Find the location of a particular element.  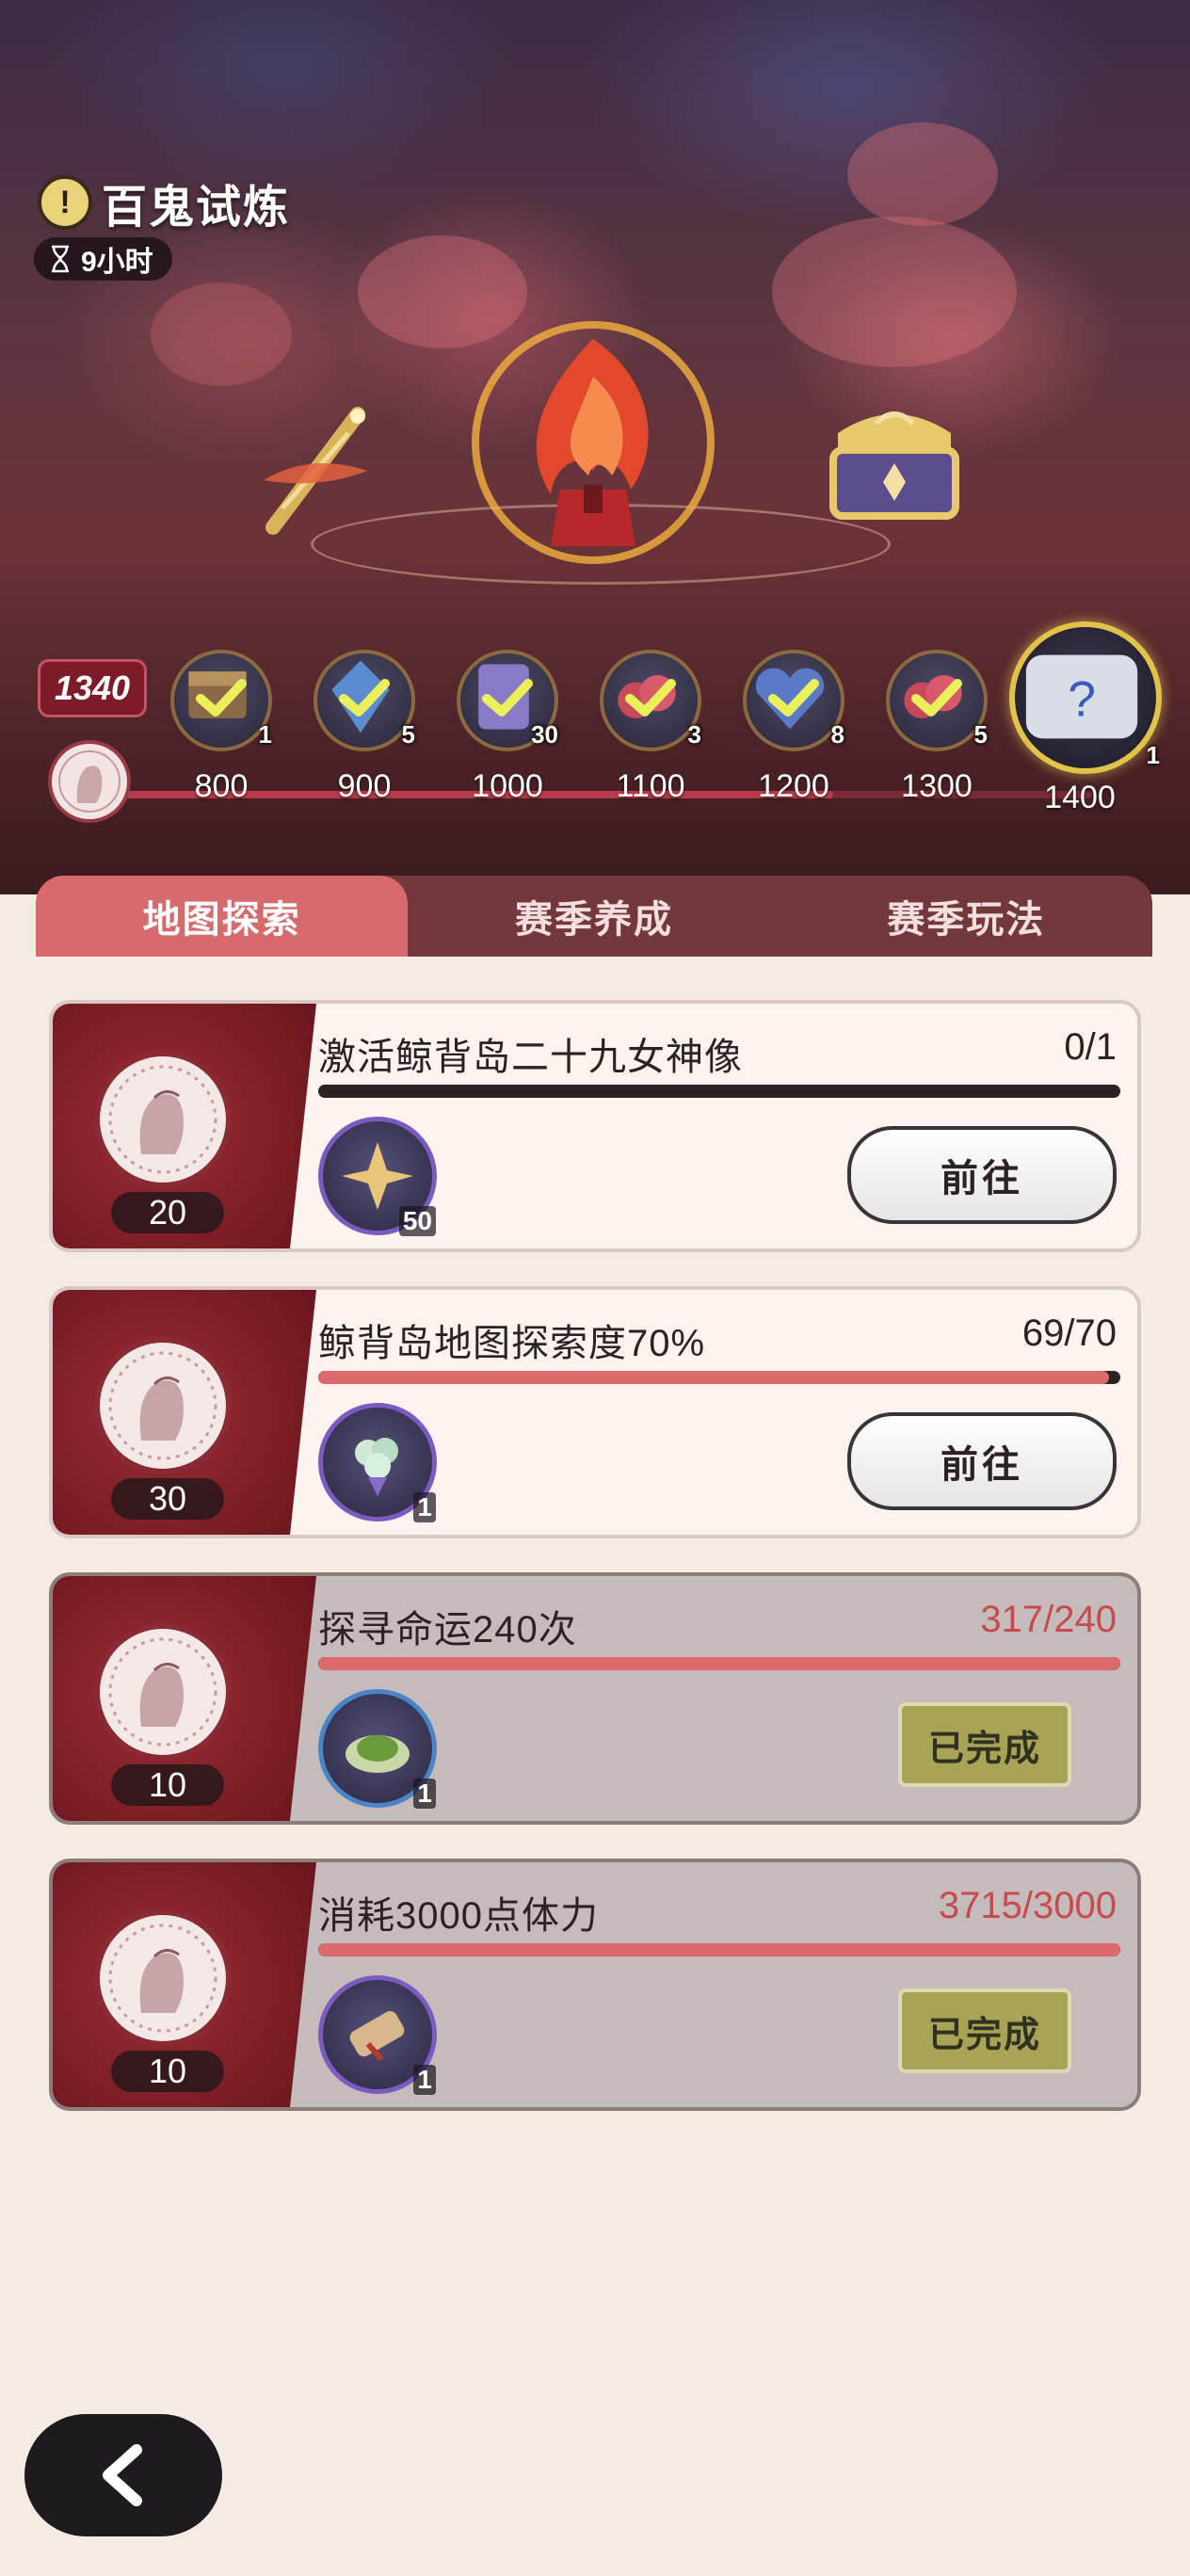

milestone-item: 1 800 is located at coordinates (221, 727).